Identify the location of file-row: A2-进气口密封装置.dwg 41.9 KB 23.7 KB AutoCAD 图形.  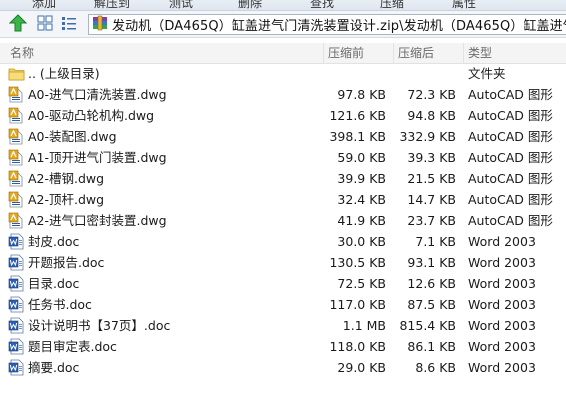
(283, 220).